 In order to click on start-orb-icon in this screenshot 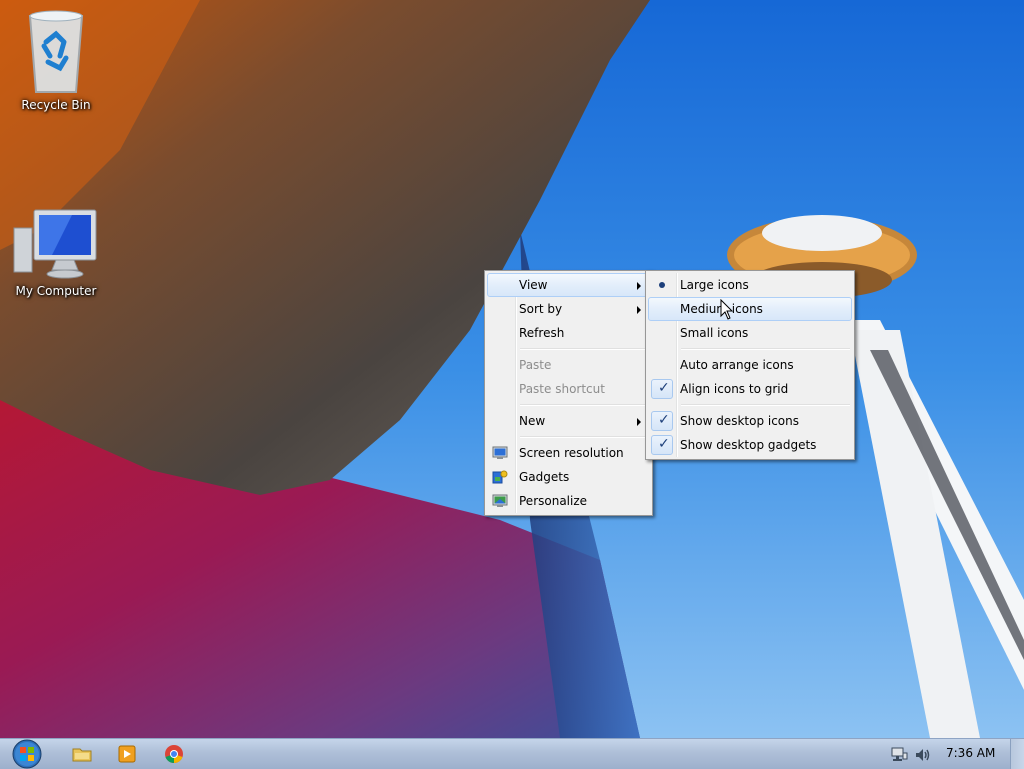, I will do `click(27, 754)`.